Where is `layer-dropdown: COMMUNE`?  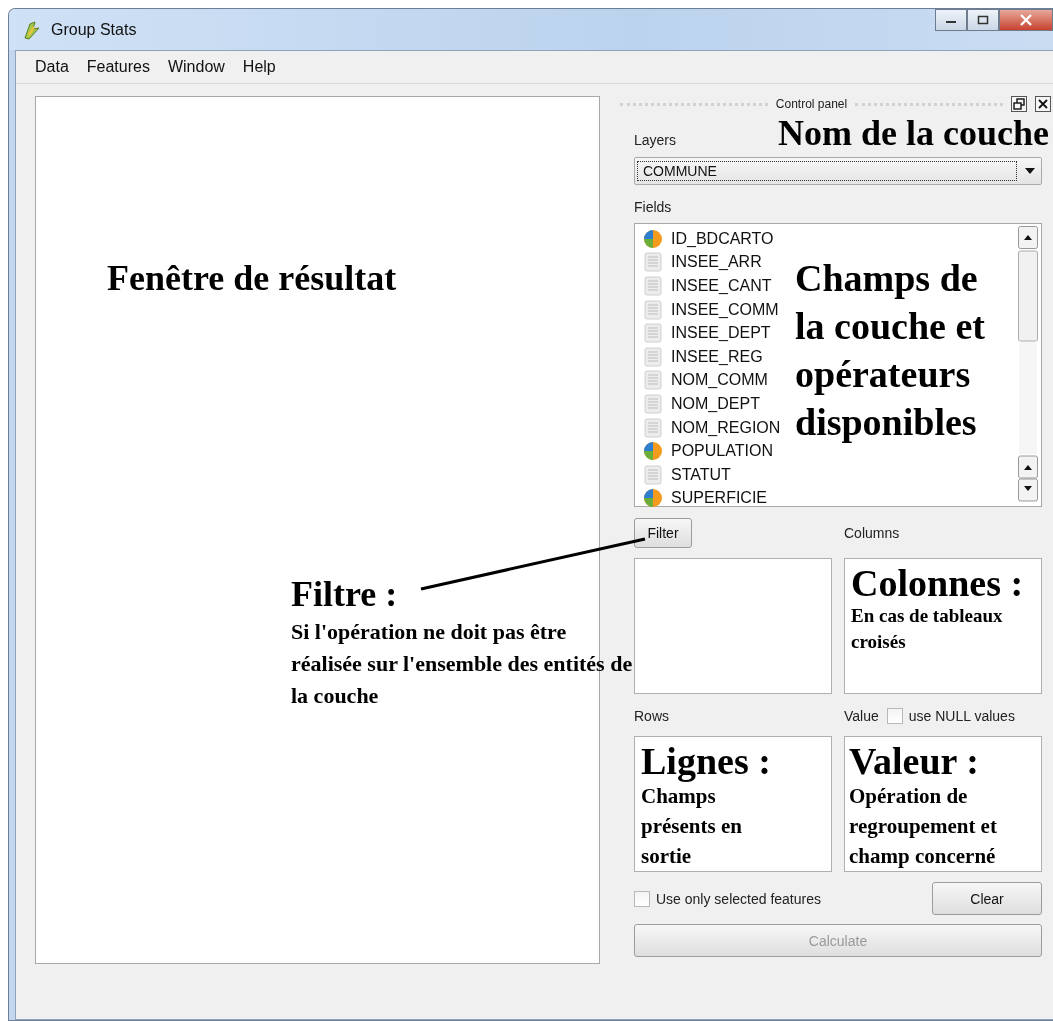
layer-dropdown: COMMUNE is located at coordinates (838, 171).